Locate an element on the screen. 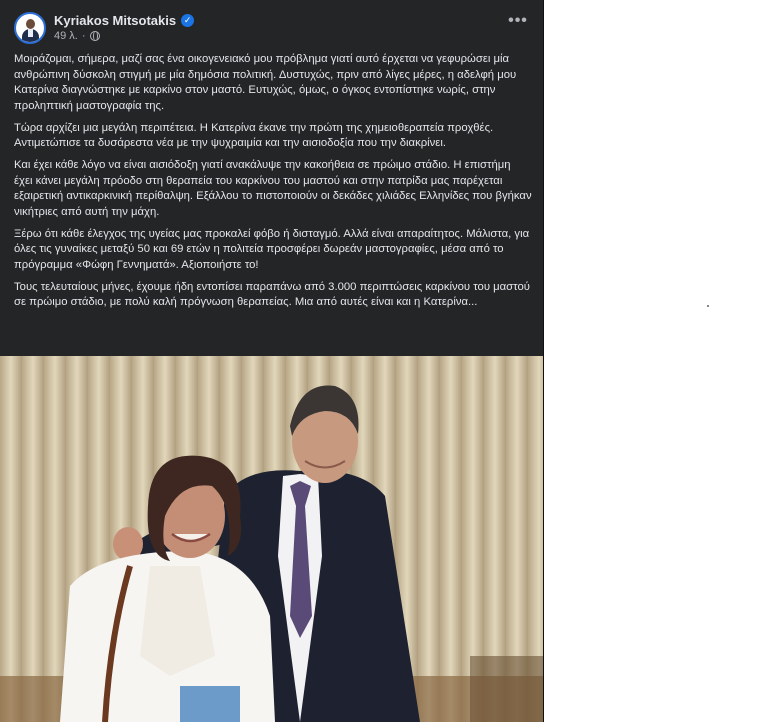 The width and height of the screenshot is (779, 722). verified-badge-icon: ✓ is located at coordinates (188, 20).